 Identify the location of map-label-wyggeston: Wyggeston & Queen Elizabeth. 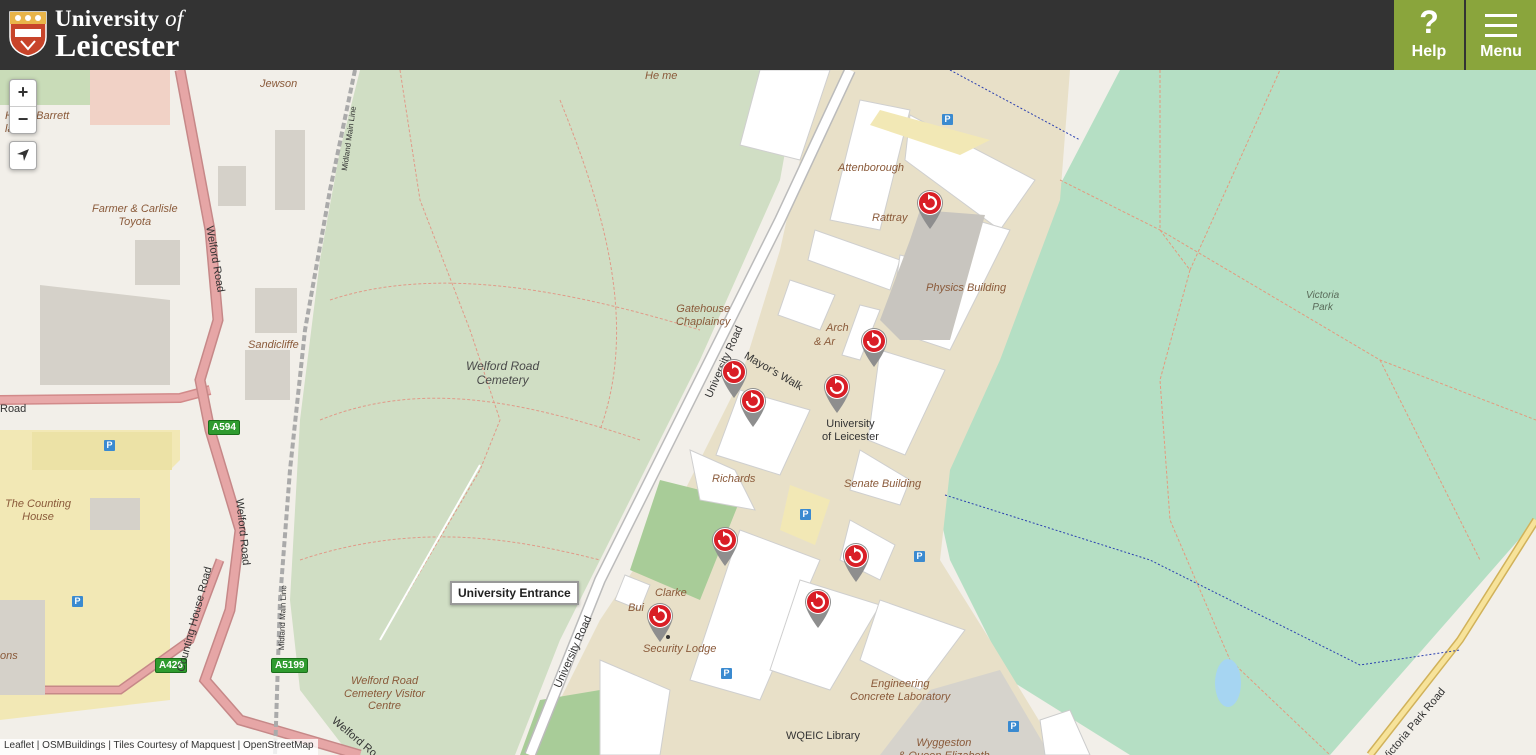
(944, 746).